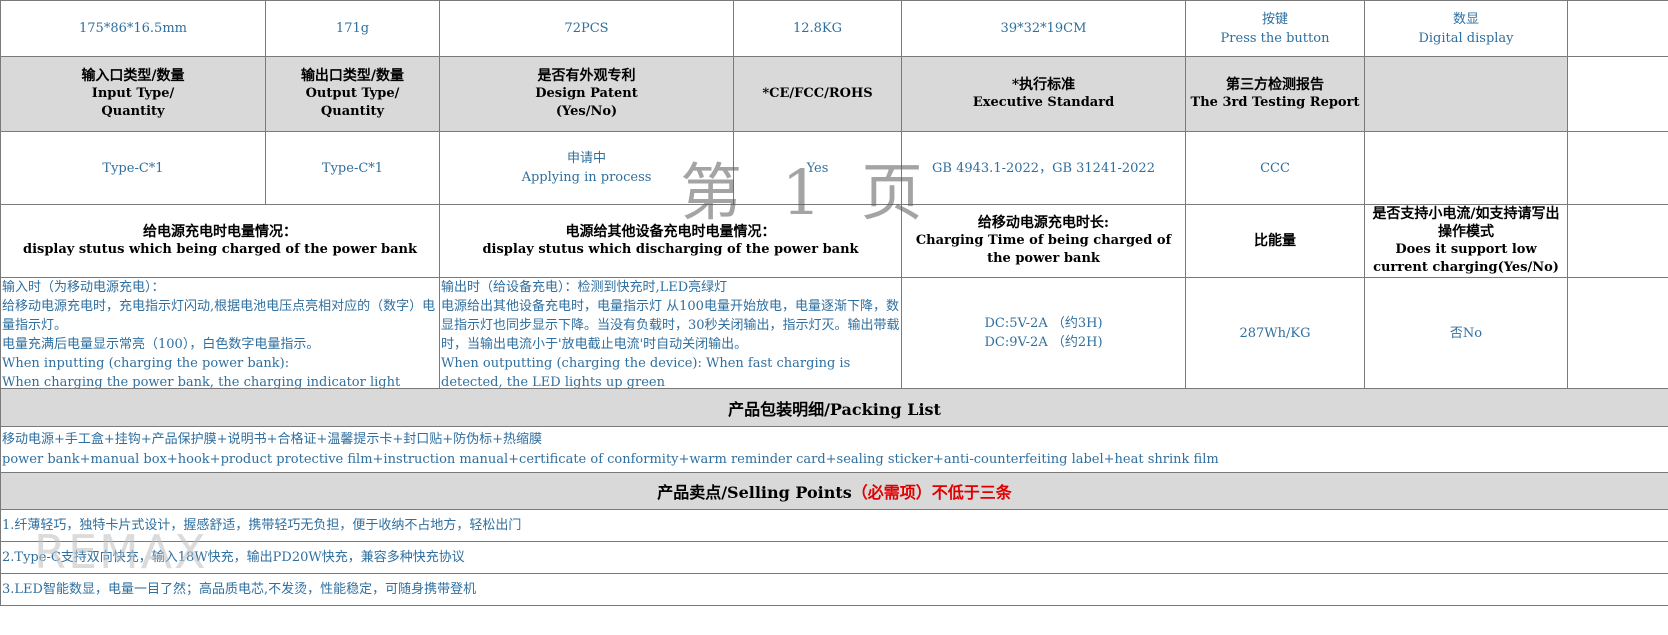 The width and height of the screenshot is (1668, 635). I want to click on charging-time-9v: DC:9V-2A （约2H), so click(1043, 342).